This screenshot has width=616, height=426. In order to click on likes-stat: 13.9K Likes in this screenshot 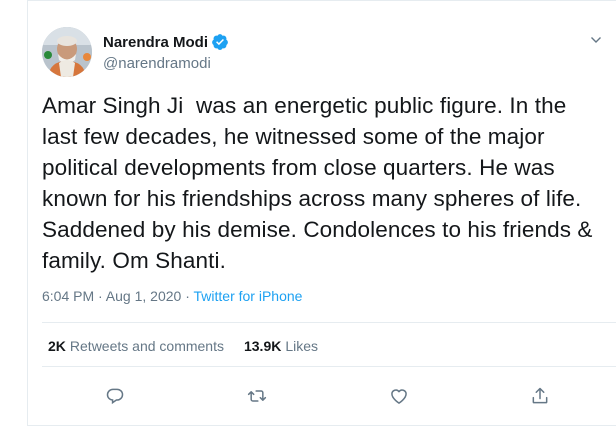, I will do `click(281, 346)`.